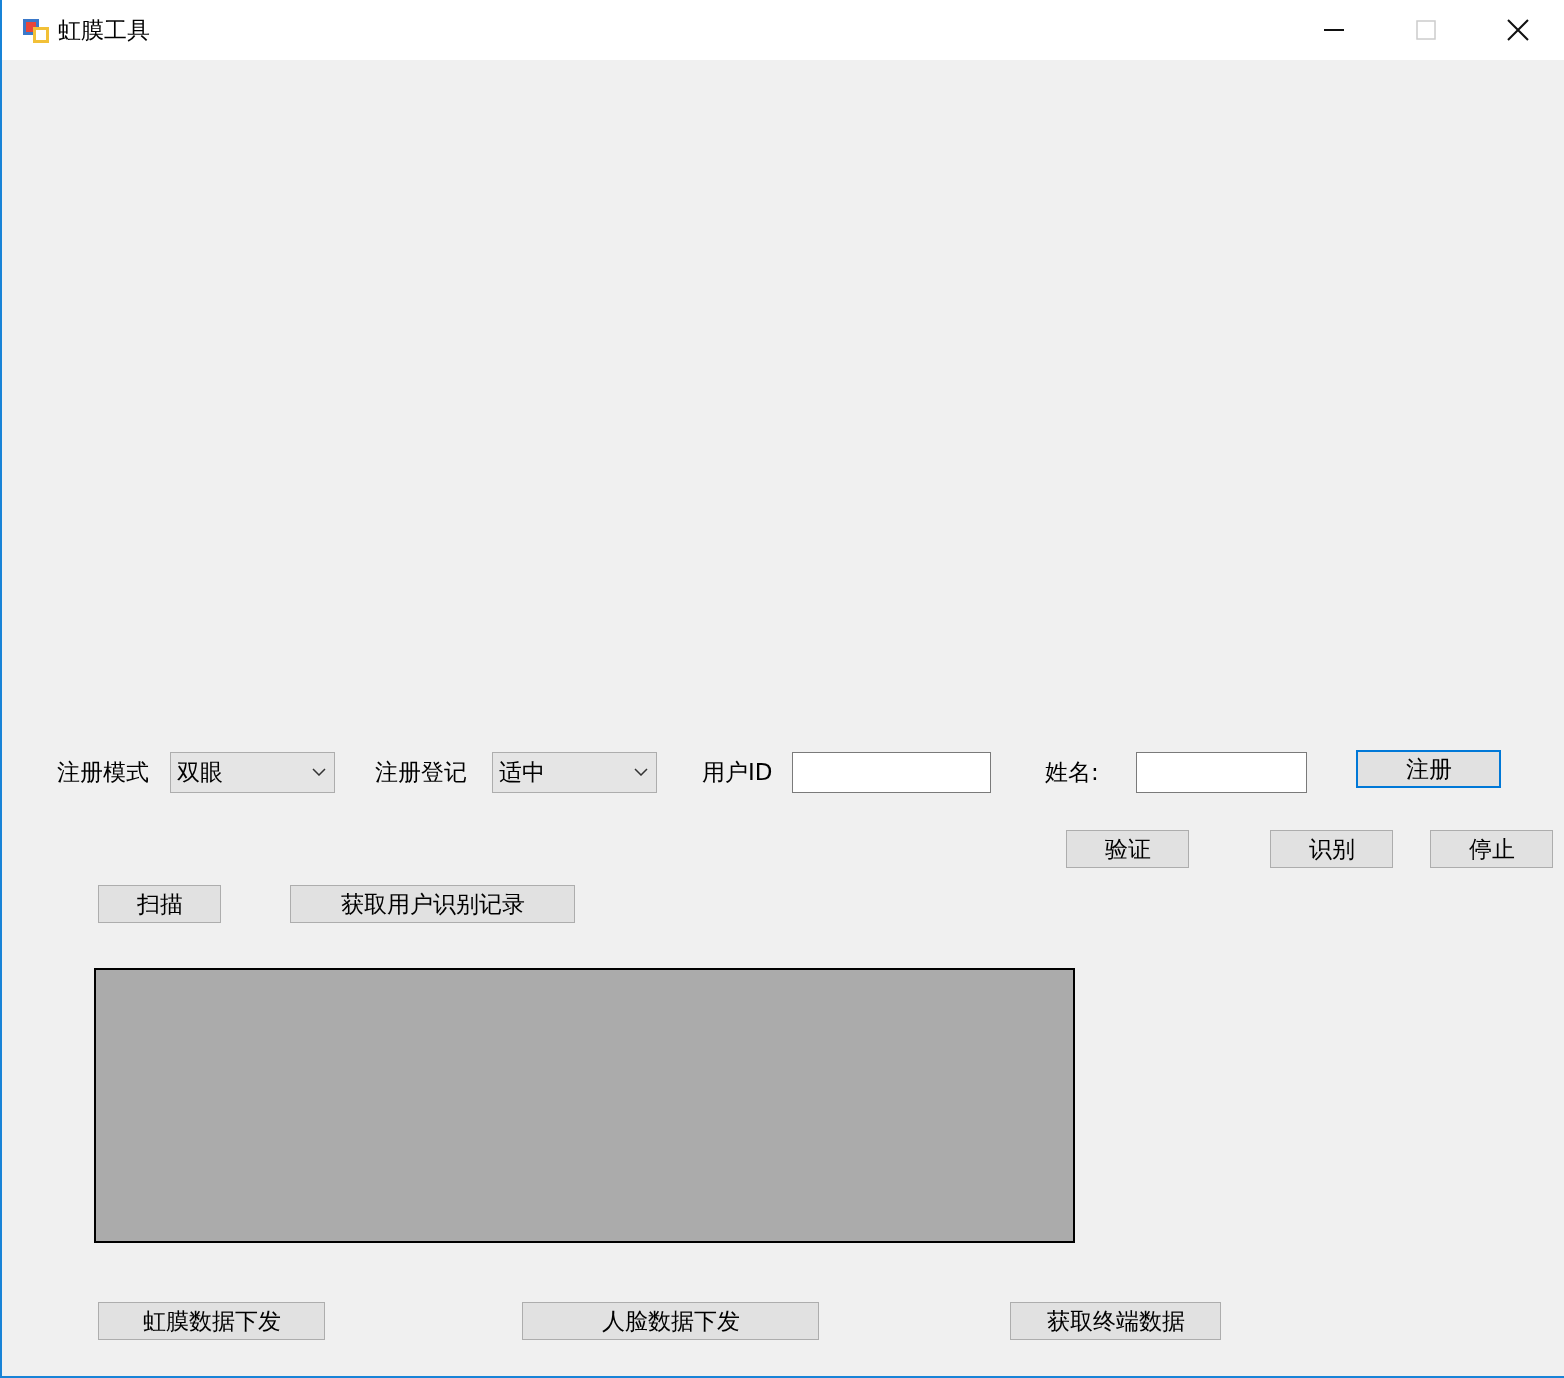 The image size is (1564, 1378). What do you see at coordinates (211, 1321) in the screenshot?
I see `form-button: 虹膜数据下发` at bounding box center [211, 1321].